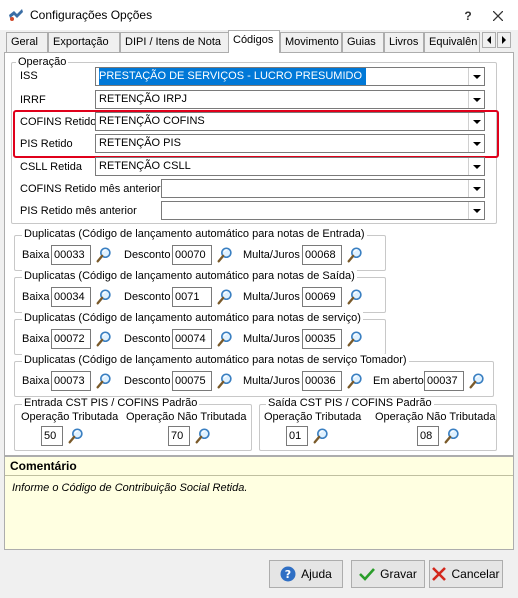  I want to click on baixa-tomador-field: 00073, so click(71, 381).